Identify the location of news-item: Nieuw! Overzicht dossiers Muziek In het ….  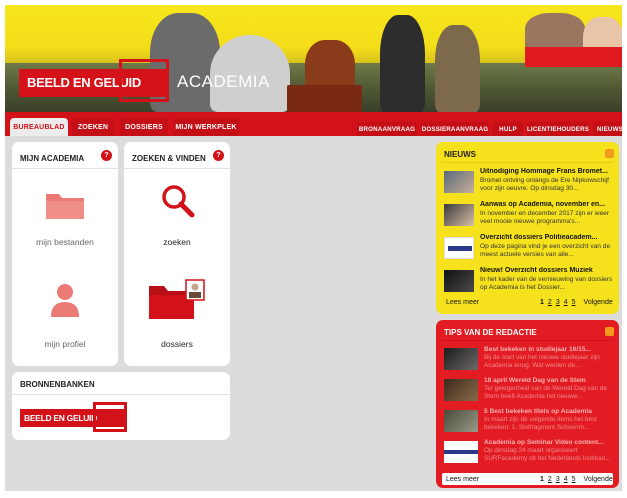
(528, 283).